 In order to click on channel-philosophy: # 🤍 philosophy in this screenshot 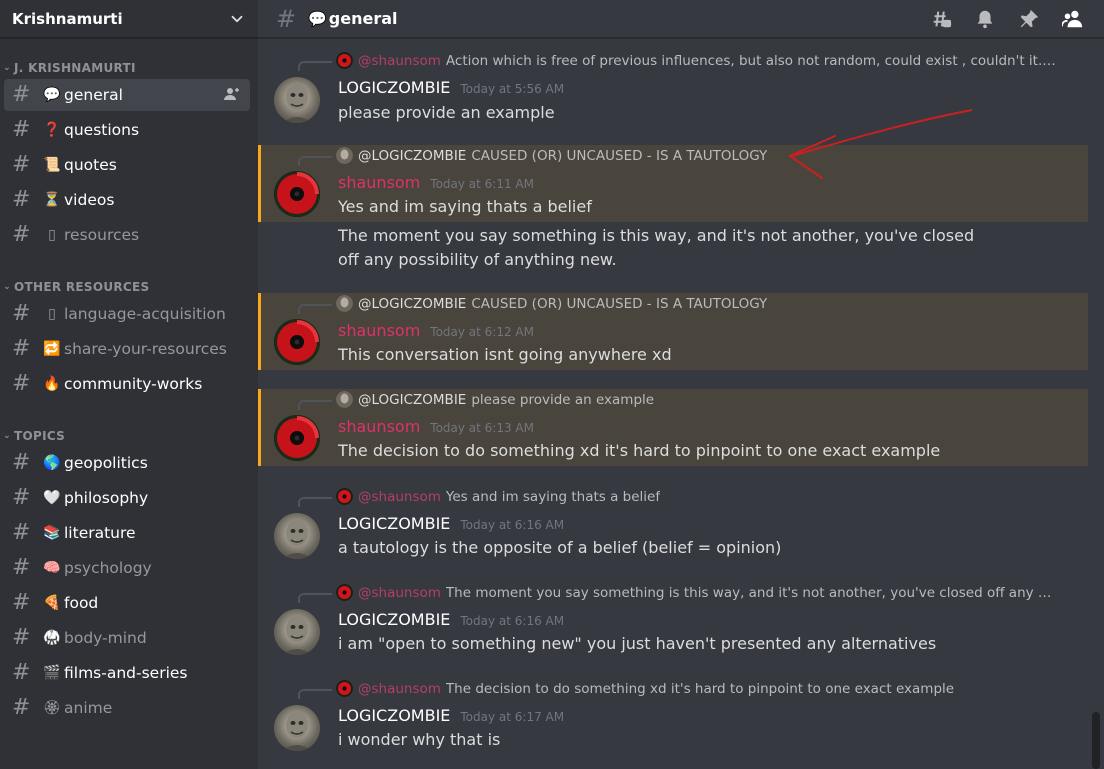, I will do `click(127, 498)`.